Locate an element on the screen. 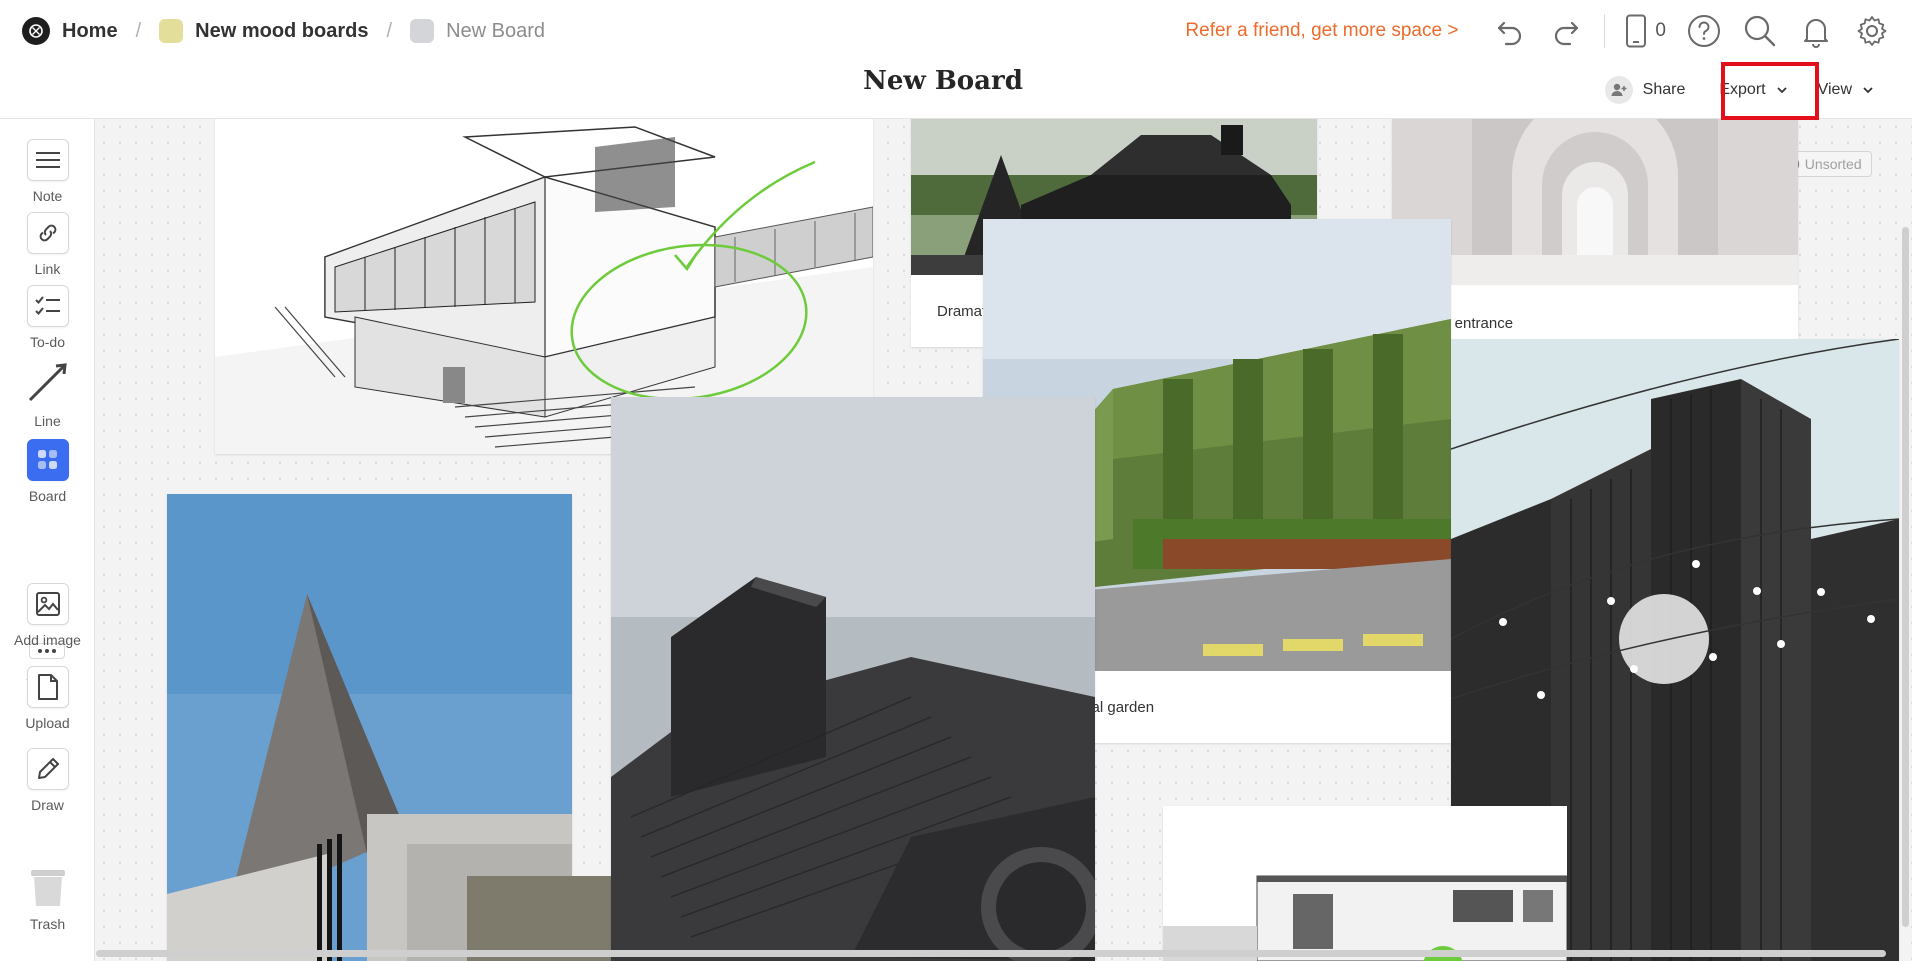 This screenshot has height=961, width=1912. tool-label: To-do is located at coordinates (47, 342).